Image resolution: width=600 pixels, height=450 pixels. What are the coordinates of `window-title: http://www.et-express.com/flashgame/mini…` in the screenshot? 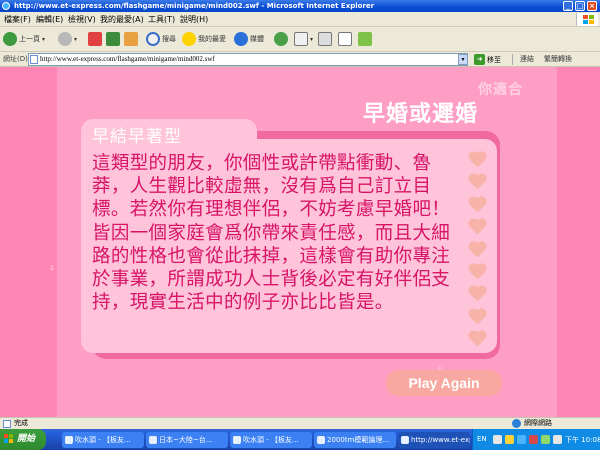 It's located at (194, 6).